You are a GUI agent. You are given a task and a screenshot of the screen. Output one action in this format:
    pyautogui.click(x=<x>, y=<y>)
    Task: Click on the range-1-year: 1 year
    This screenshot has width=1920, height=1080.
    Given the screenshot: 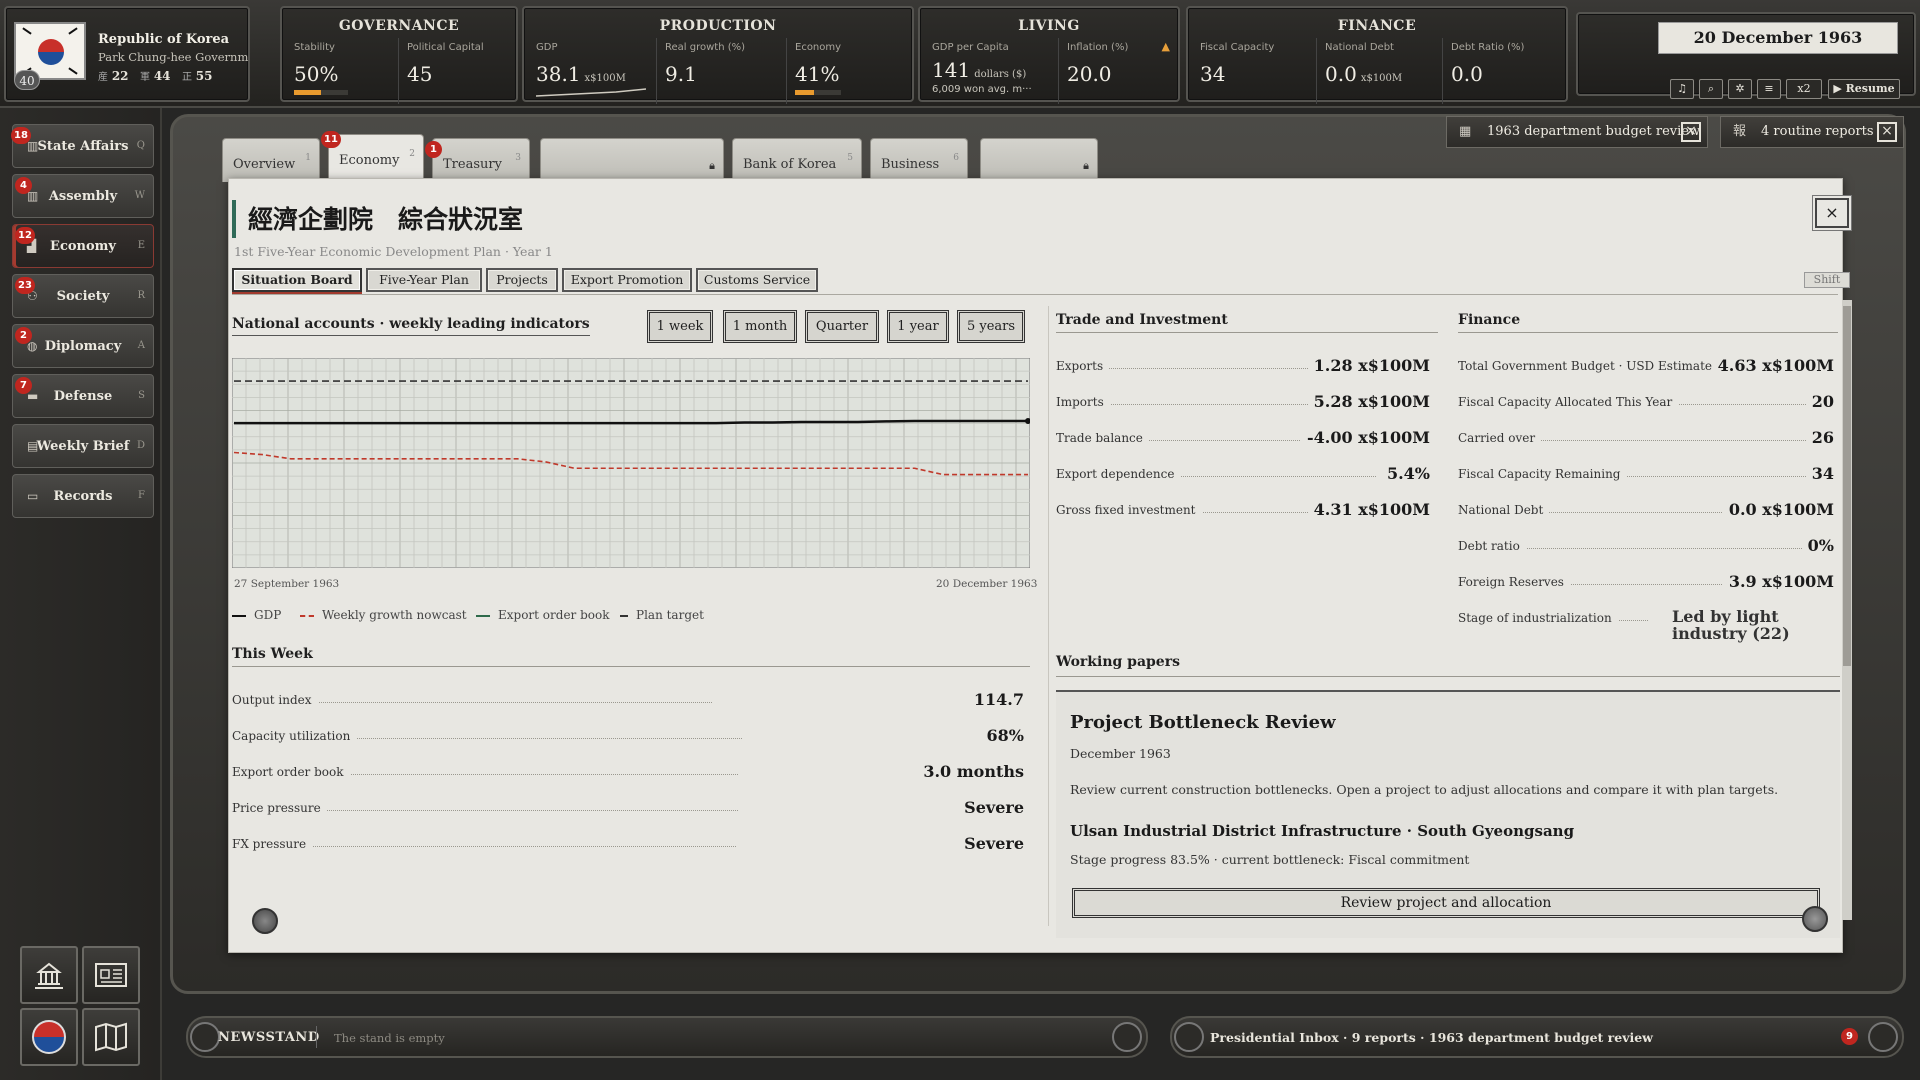 What is the action you would take?
    pyautogui.click(x=918, y=326)
    